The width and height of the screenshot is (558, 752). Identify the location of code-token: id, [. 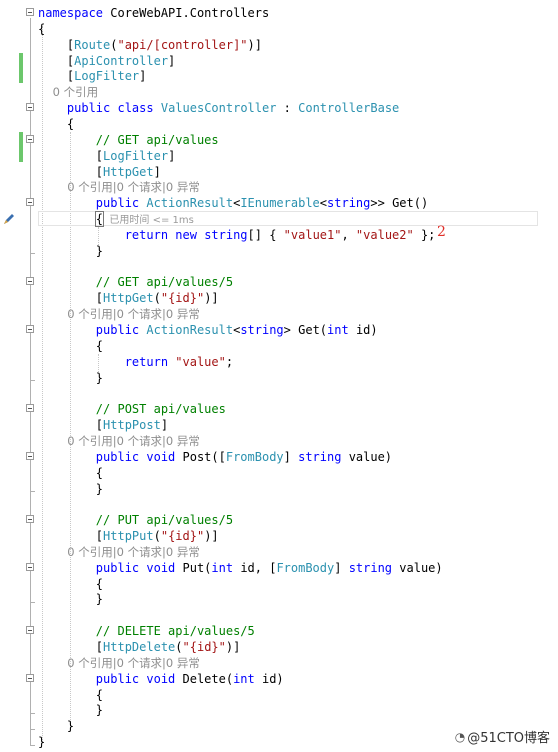
(258, 567).